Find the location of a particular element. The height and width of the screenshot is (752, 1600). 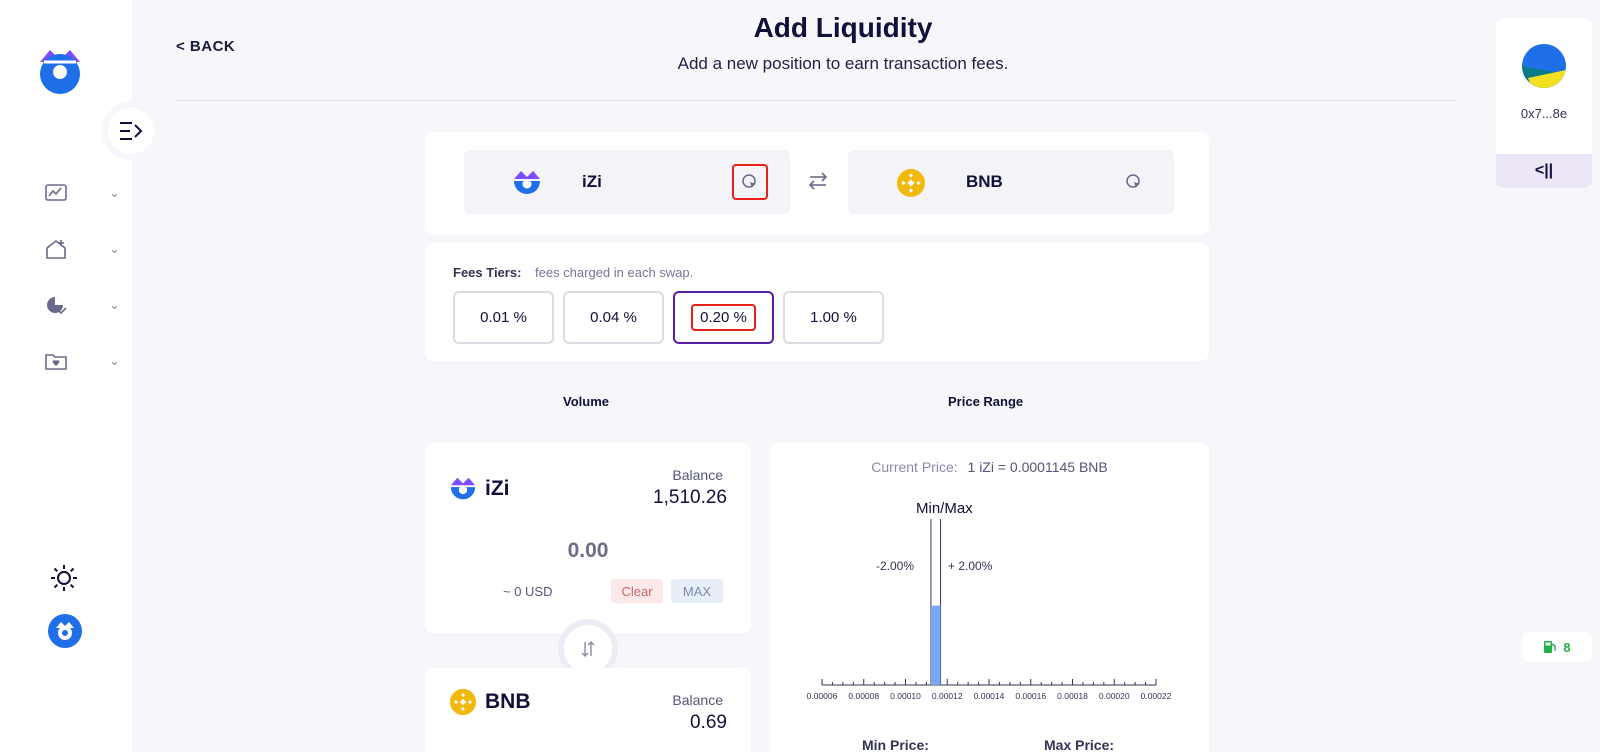

max-price-label: Max Price: is located at coordinates (1079, 744).